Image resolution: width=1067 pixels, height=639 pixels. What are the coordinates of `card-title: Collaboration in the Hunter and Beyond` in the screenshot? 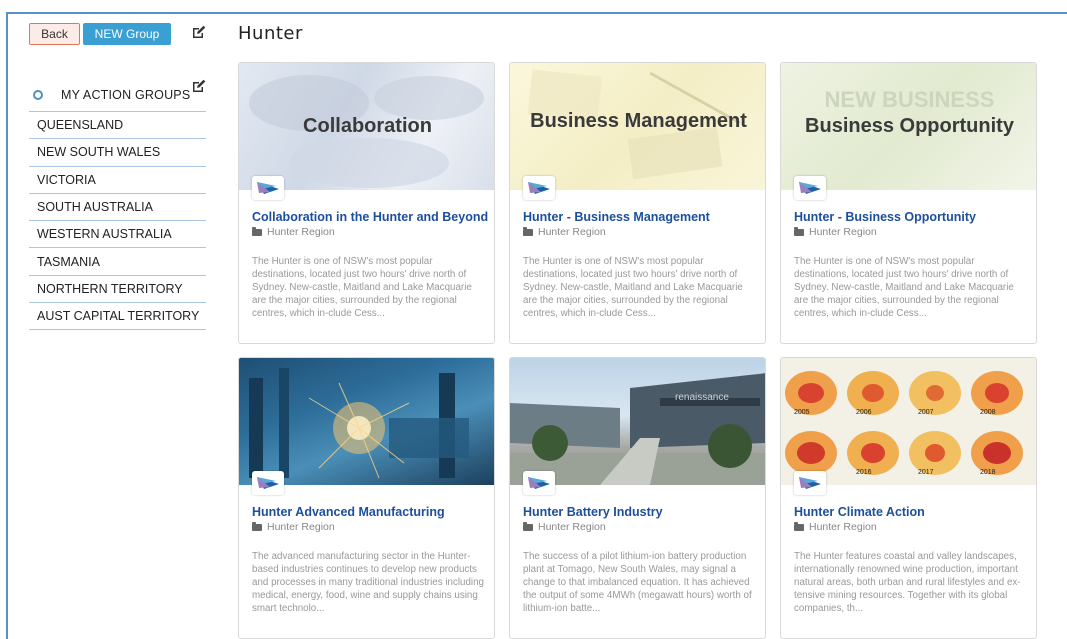 It's located at (370, 217).